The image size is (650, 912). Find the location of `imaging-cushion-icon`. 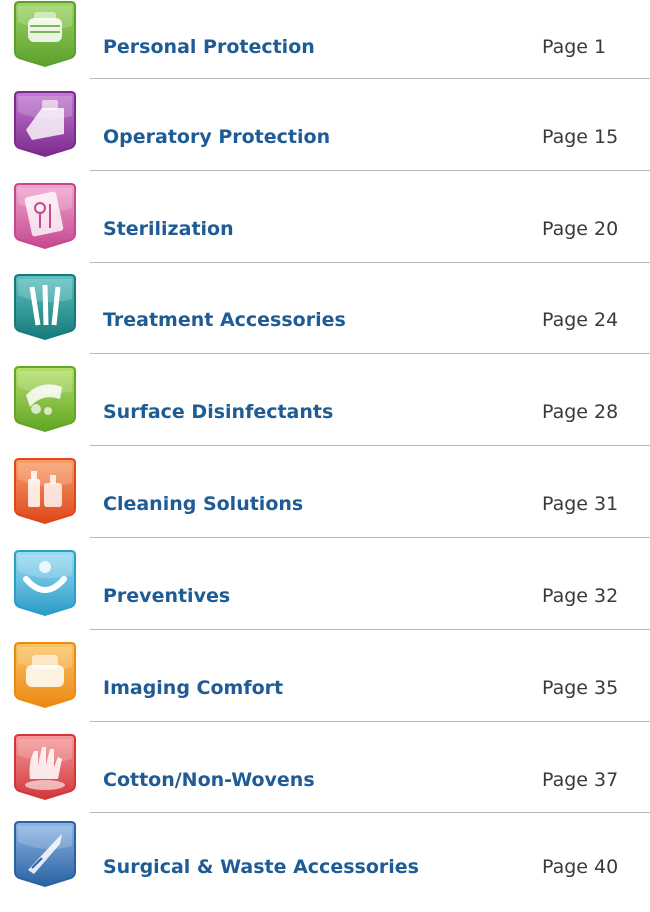

imaging-cushion-icon is located at coordinates (45, 675).